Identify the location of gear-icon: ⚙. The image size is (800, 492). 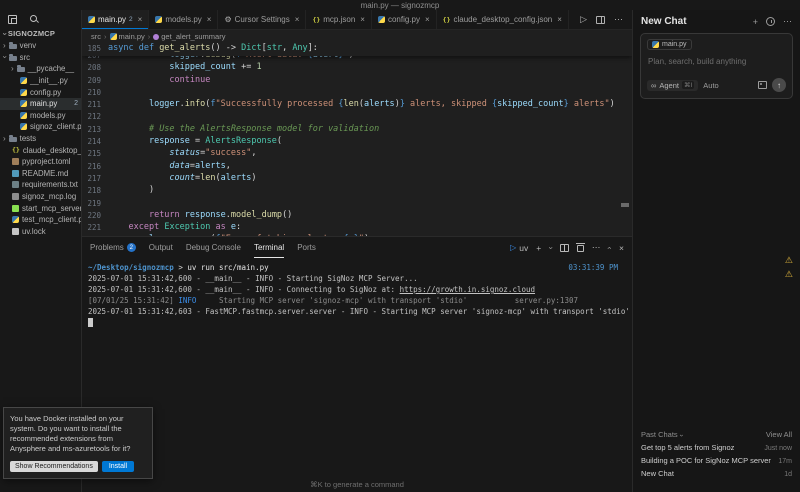
(228, 19).